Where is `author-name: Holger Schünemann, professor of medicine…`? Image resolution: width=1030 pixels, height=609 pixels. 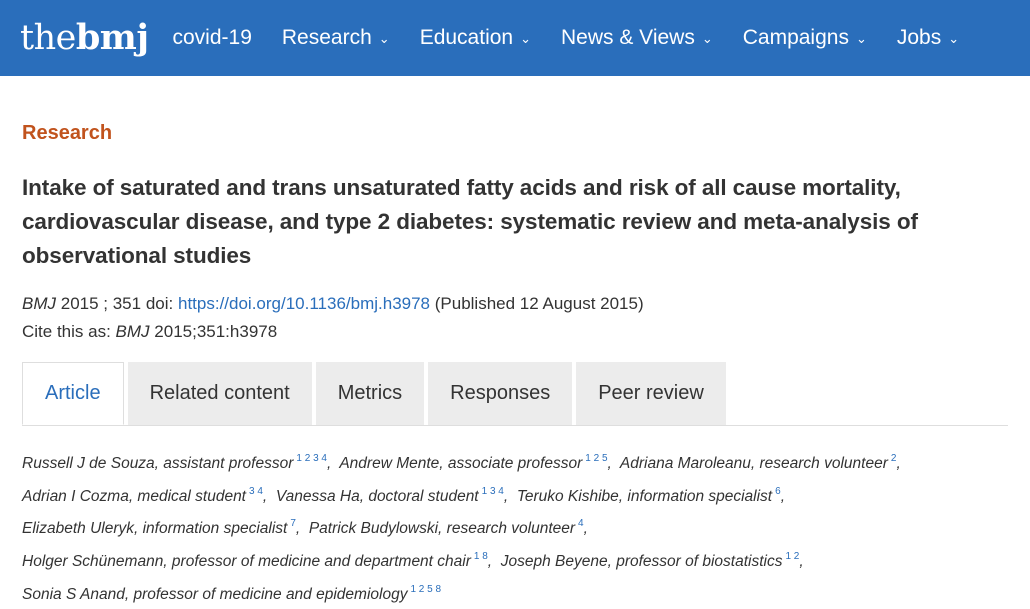 author-name: Holger Schünemann, professor of medicine… is located at coordinates (246, 562).